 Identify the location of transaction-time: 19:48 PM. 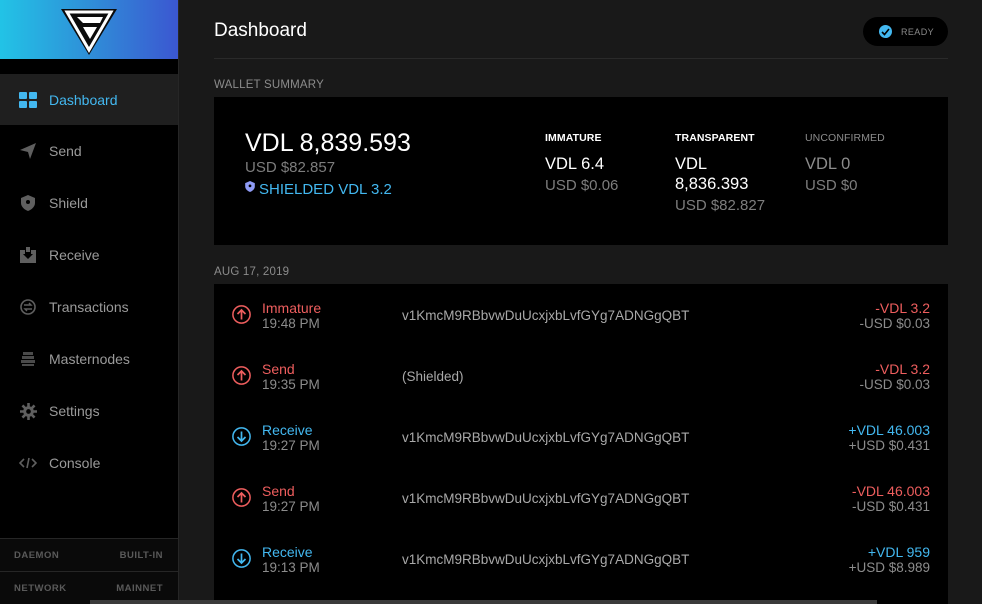
(291, 323).